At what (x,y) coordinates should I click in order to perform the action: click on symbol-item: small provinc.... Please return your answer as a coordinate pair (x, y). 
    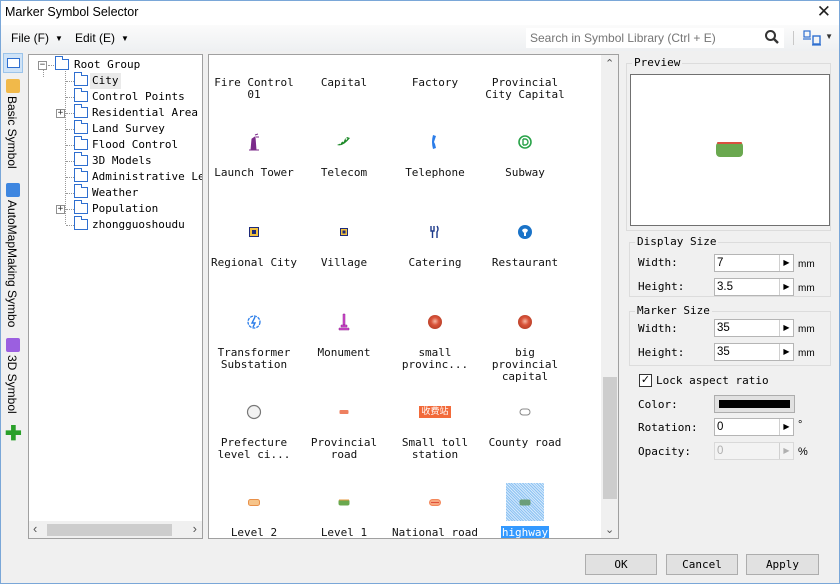
    Looking at the image, I should click on (435, 319).